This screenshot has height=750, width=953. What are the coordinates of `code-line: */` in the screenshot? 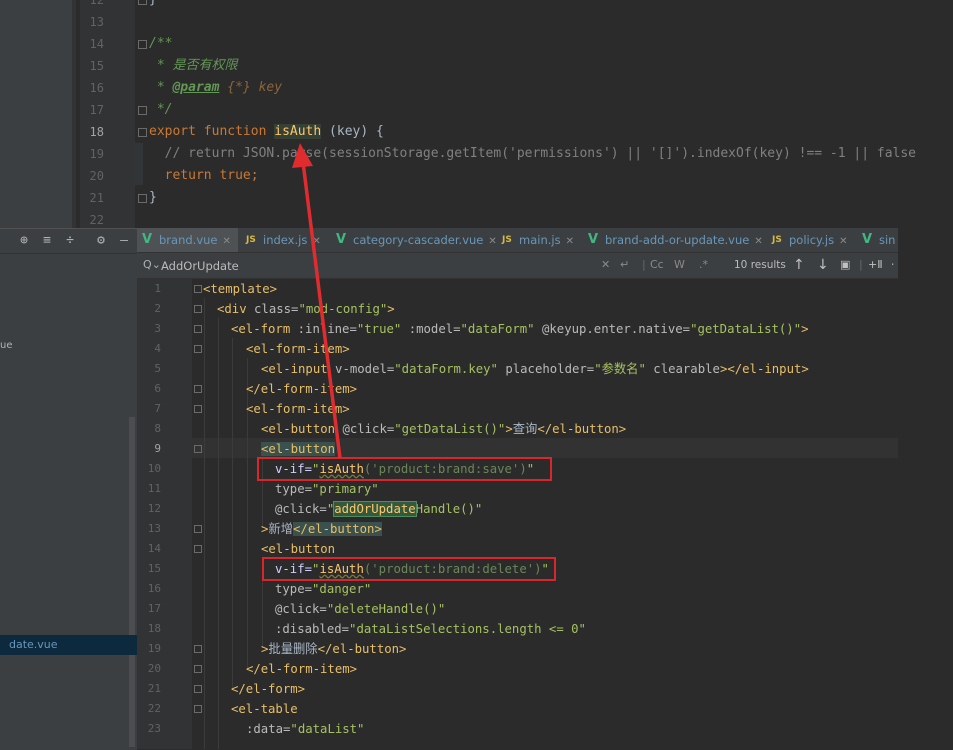 It's located at (161, 109).